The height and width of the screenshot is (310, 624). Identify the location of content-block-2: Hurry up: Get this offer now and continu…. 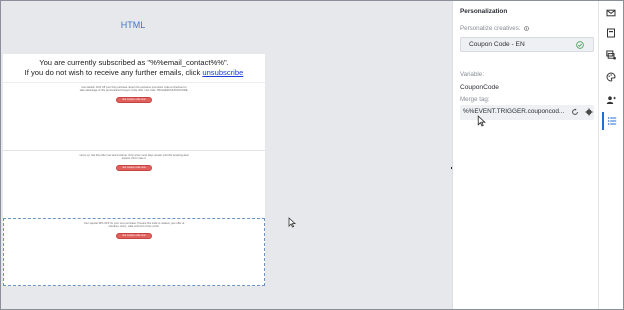
(134, 183).